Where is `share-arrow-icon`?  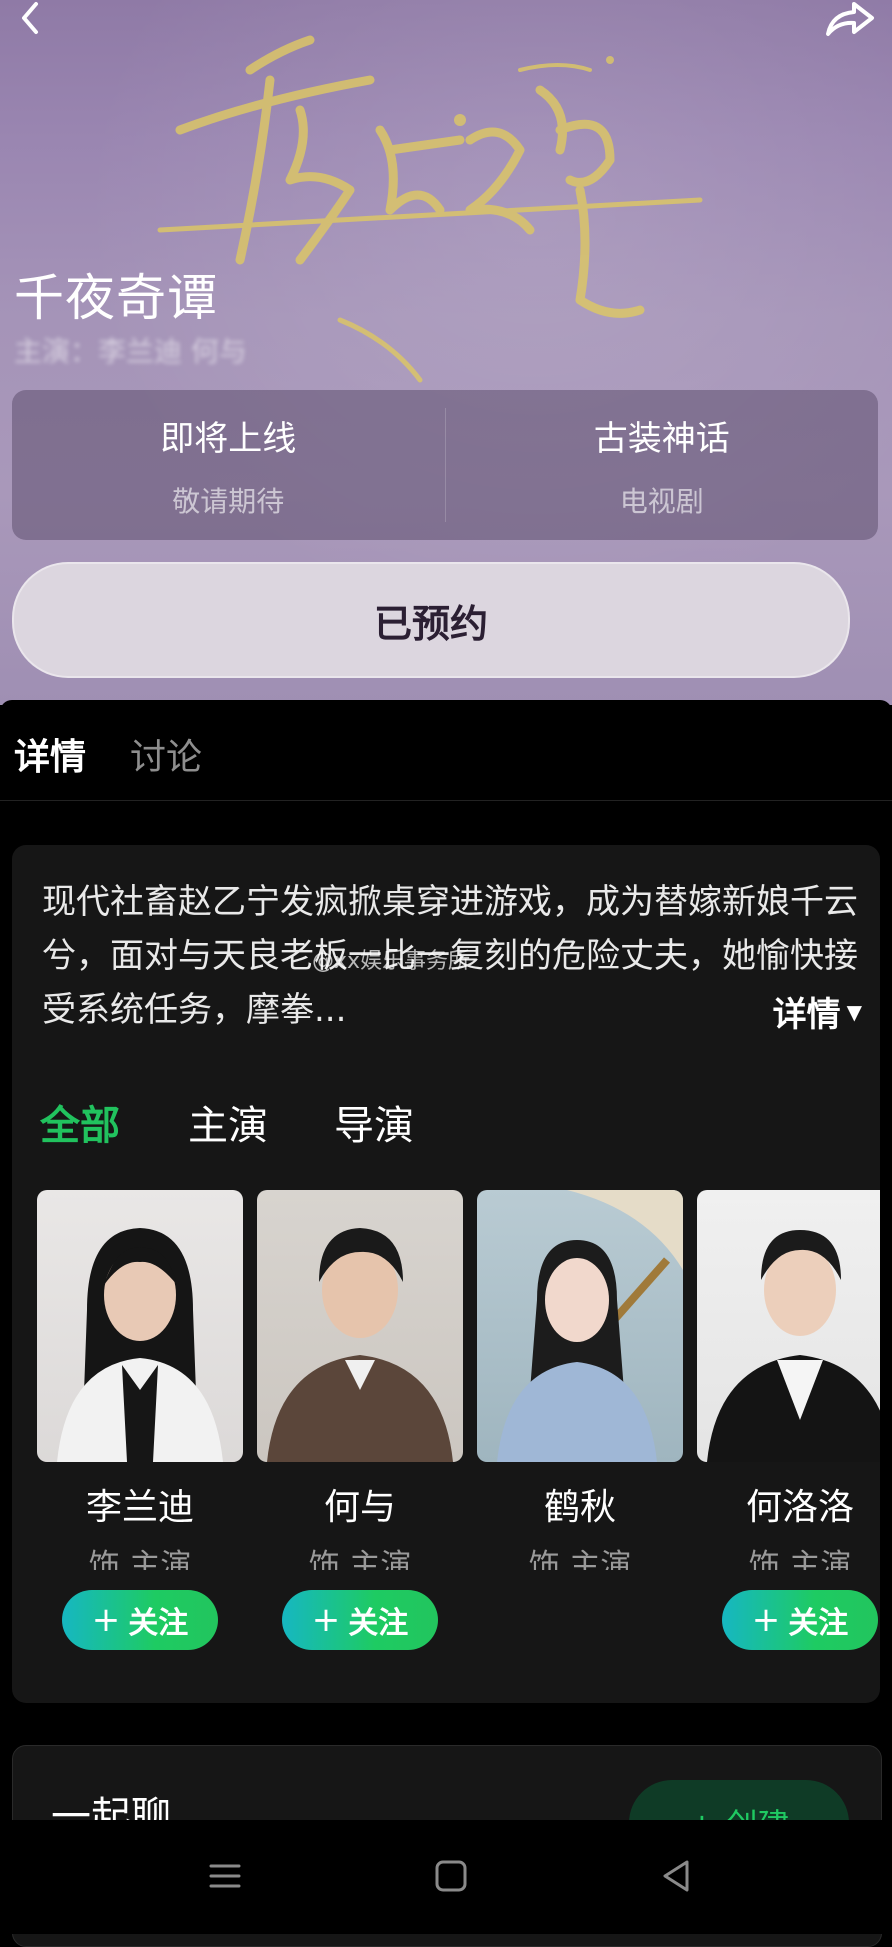 share-arrow-icon is located at coordinates (850, 19).